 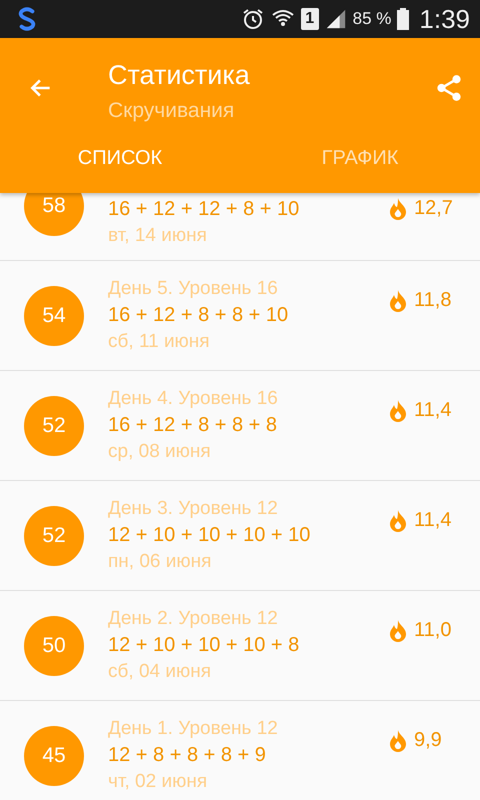 I want to click on total-badge: 54, so click(x=54, y=316).